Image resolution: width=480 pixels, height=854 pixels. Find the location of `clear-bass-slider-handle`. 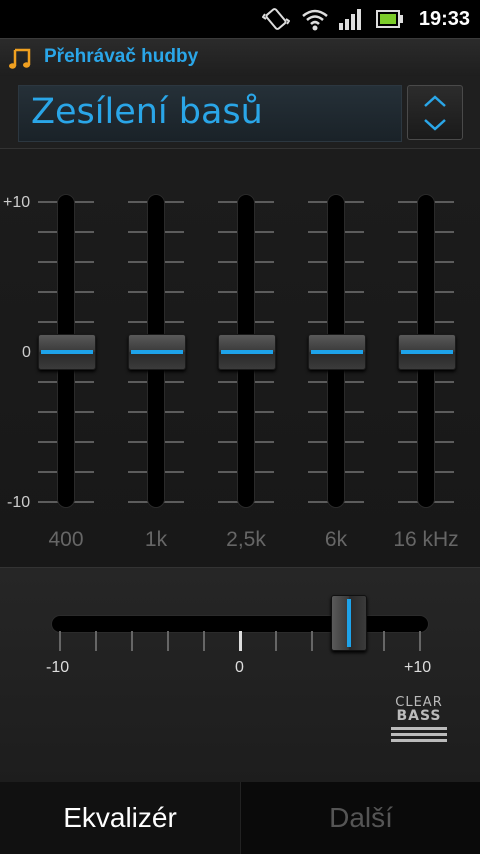

clear-bass-slider-handle is located at coordinates (349, 623).